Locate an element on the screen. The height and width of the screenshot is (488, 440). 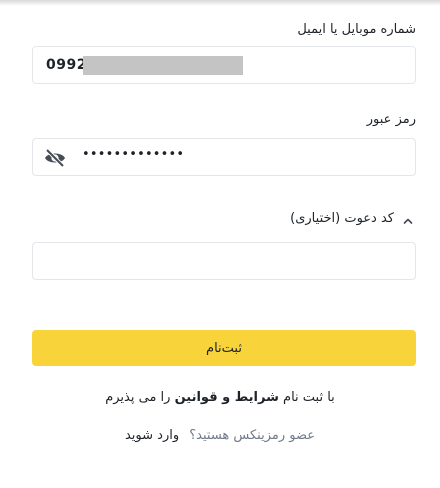
eye-slash-icon is located at coordinates (55, 158).